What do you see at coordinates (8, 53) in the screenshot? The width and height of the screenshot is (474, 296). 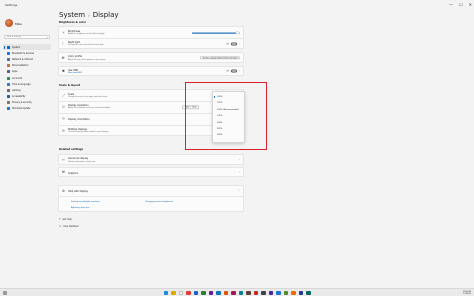 I see `bluetooth-icon` at bounding box center [8, 53].